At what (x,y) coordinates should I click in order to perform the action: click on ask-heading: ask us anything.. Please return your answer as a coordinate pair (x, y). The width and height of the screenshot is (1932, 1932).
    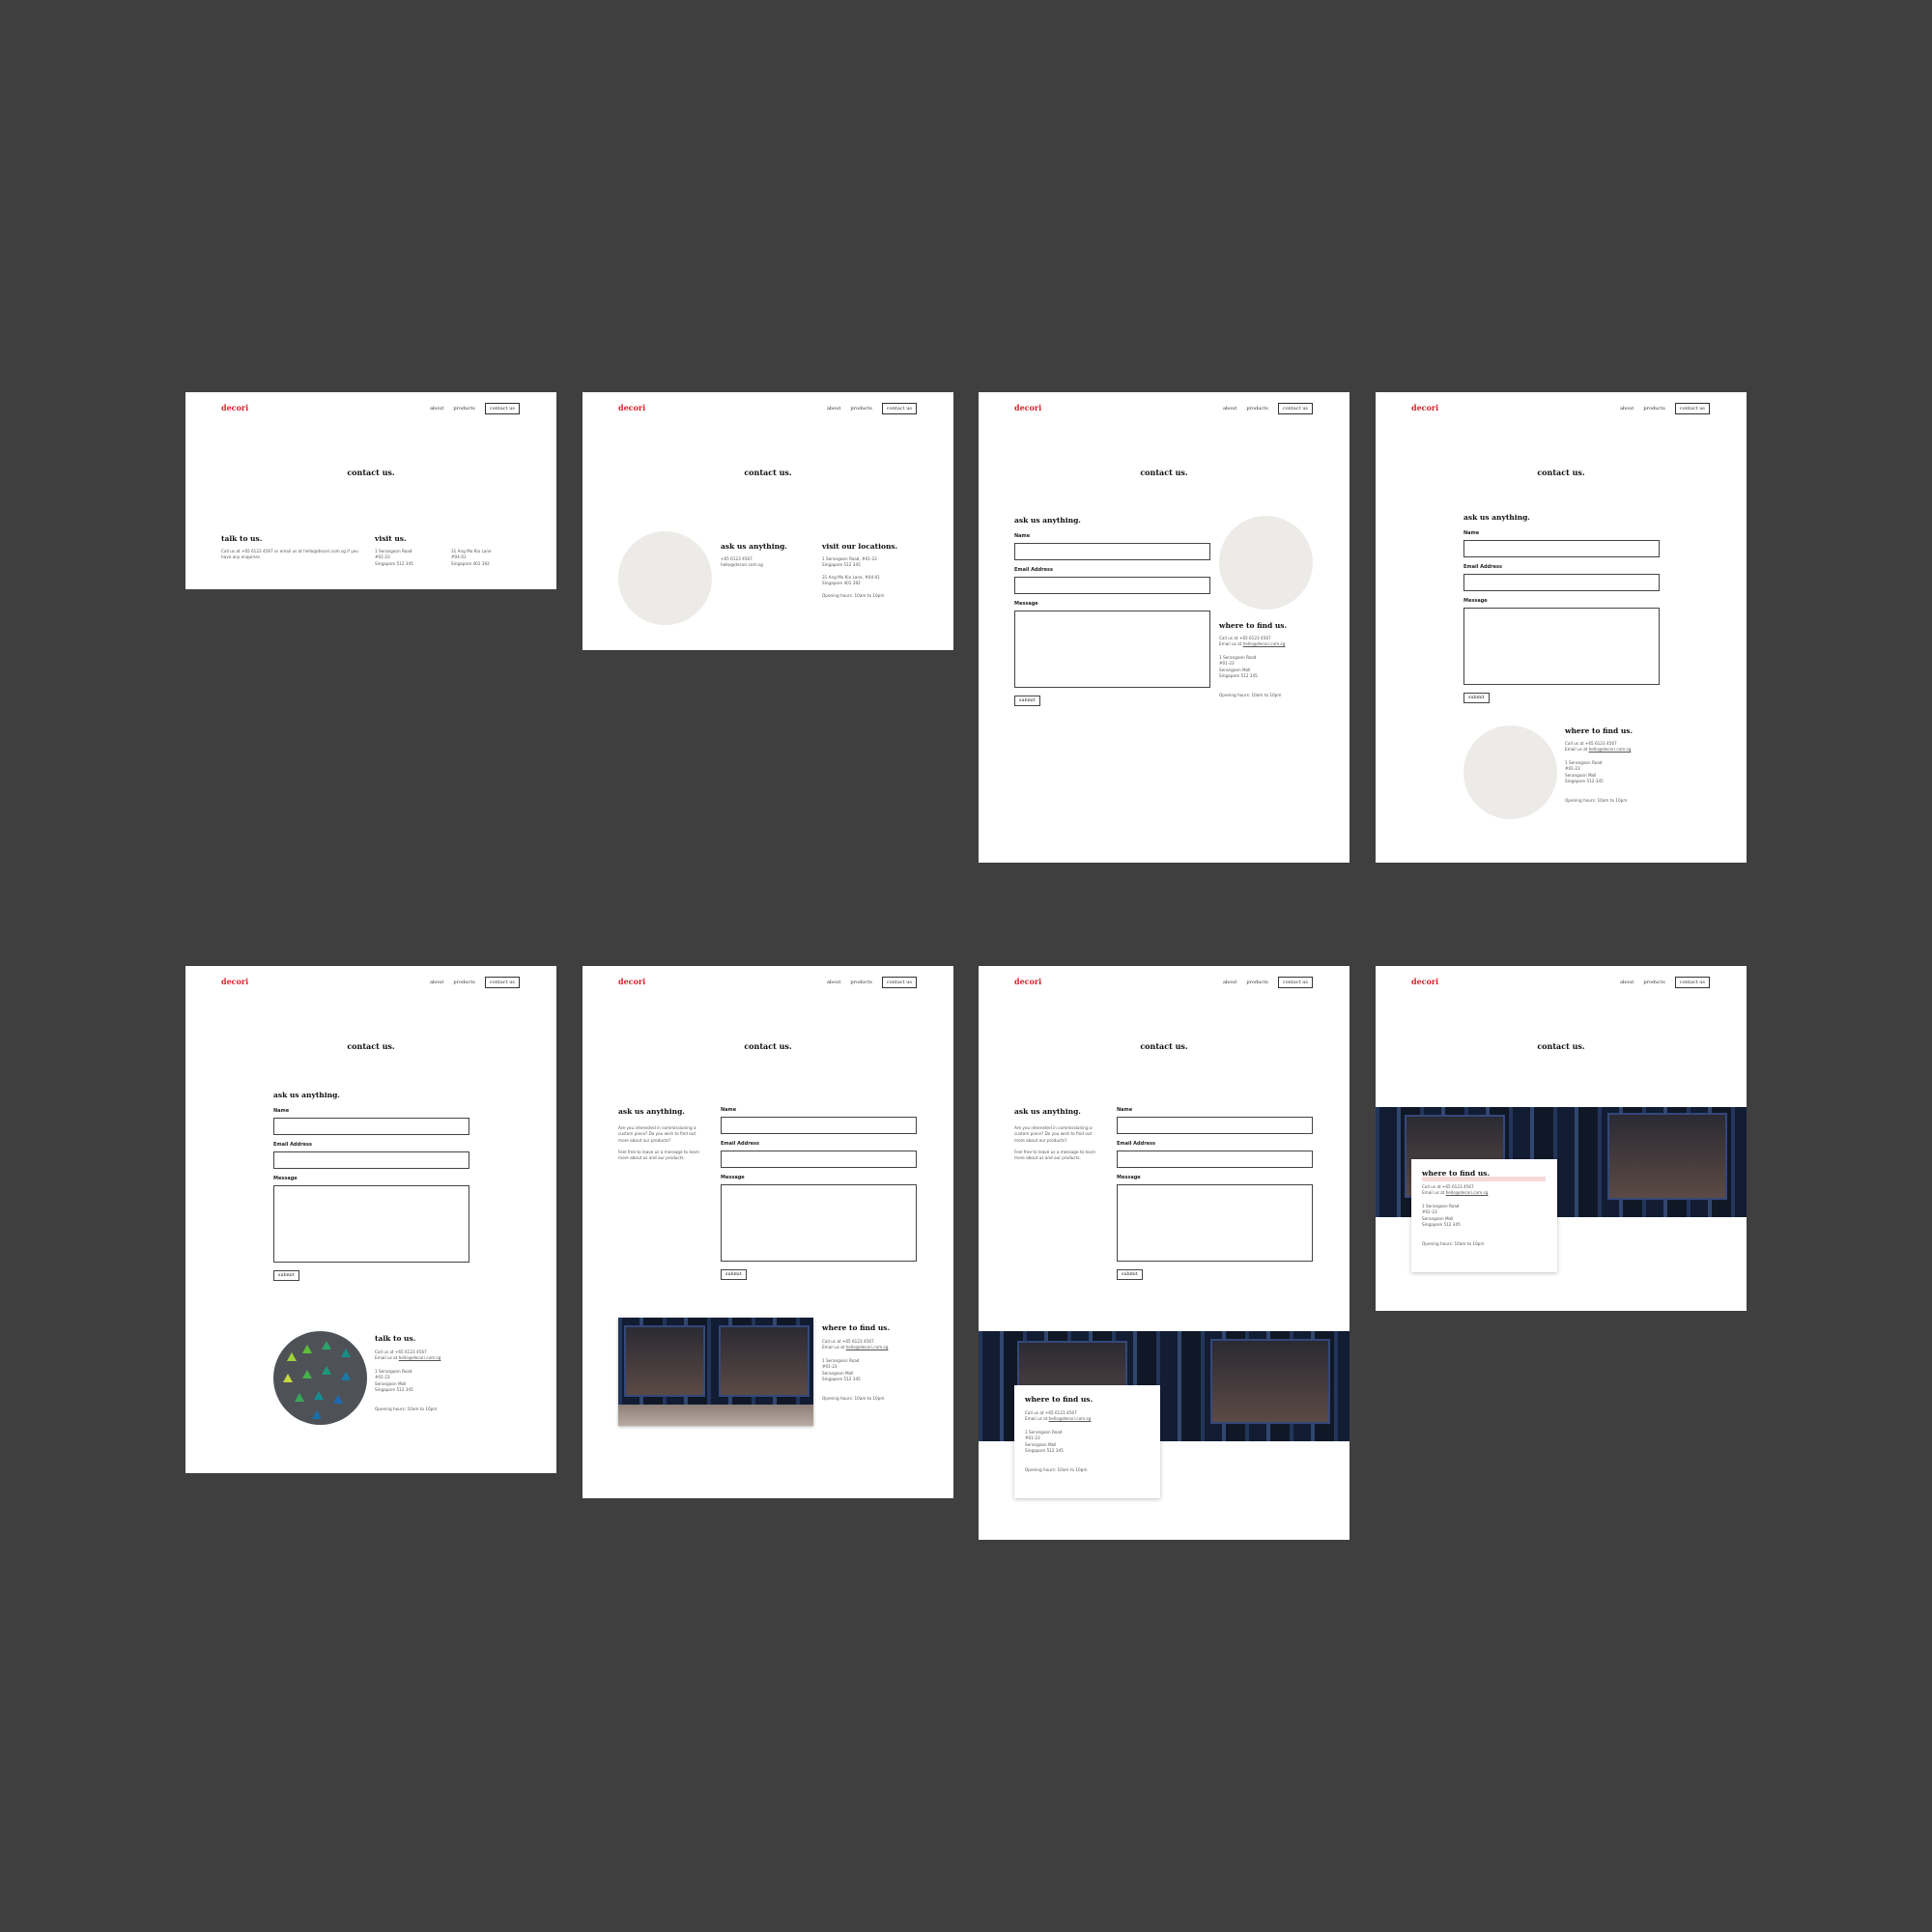
    Looking at the image, I should click on (754, 546).